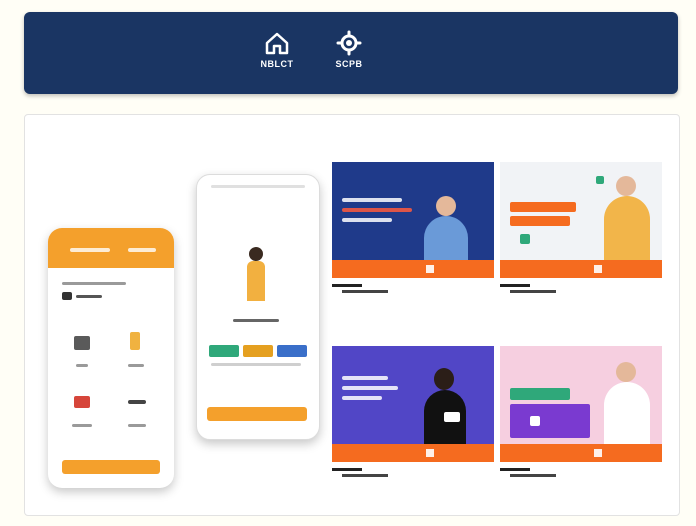  Describe the element at coordinates (82, 343) in the screenshot. I see `grid-icon` at that location.